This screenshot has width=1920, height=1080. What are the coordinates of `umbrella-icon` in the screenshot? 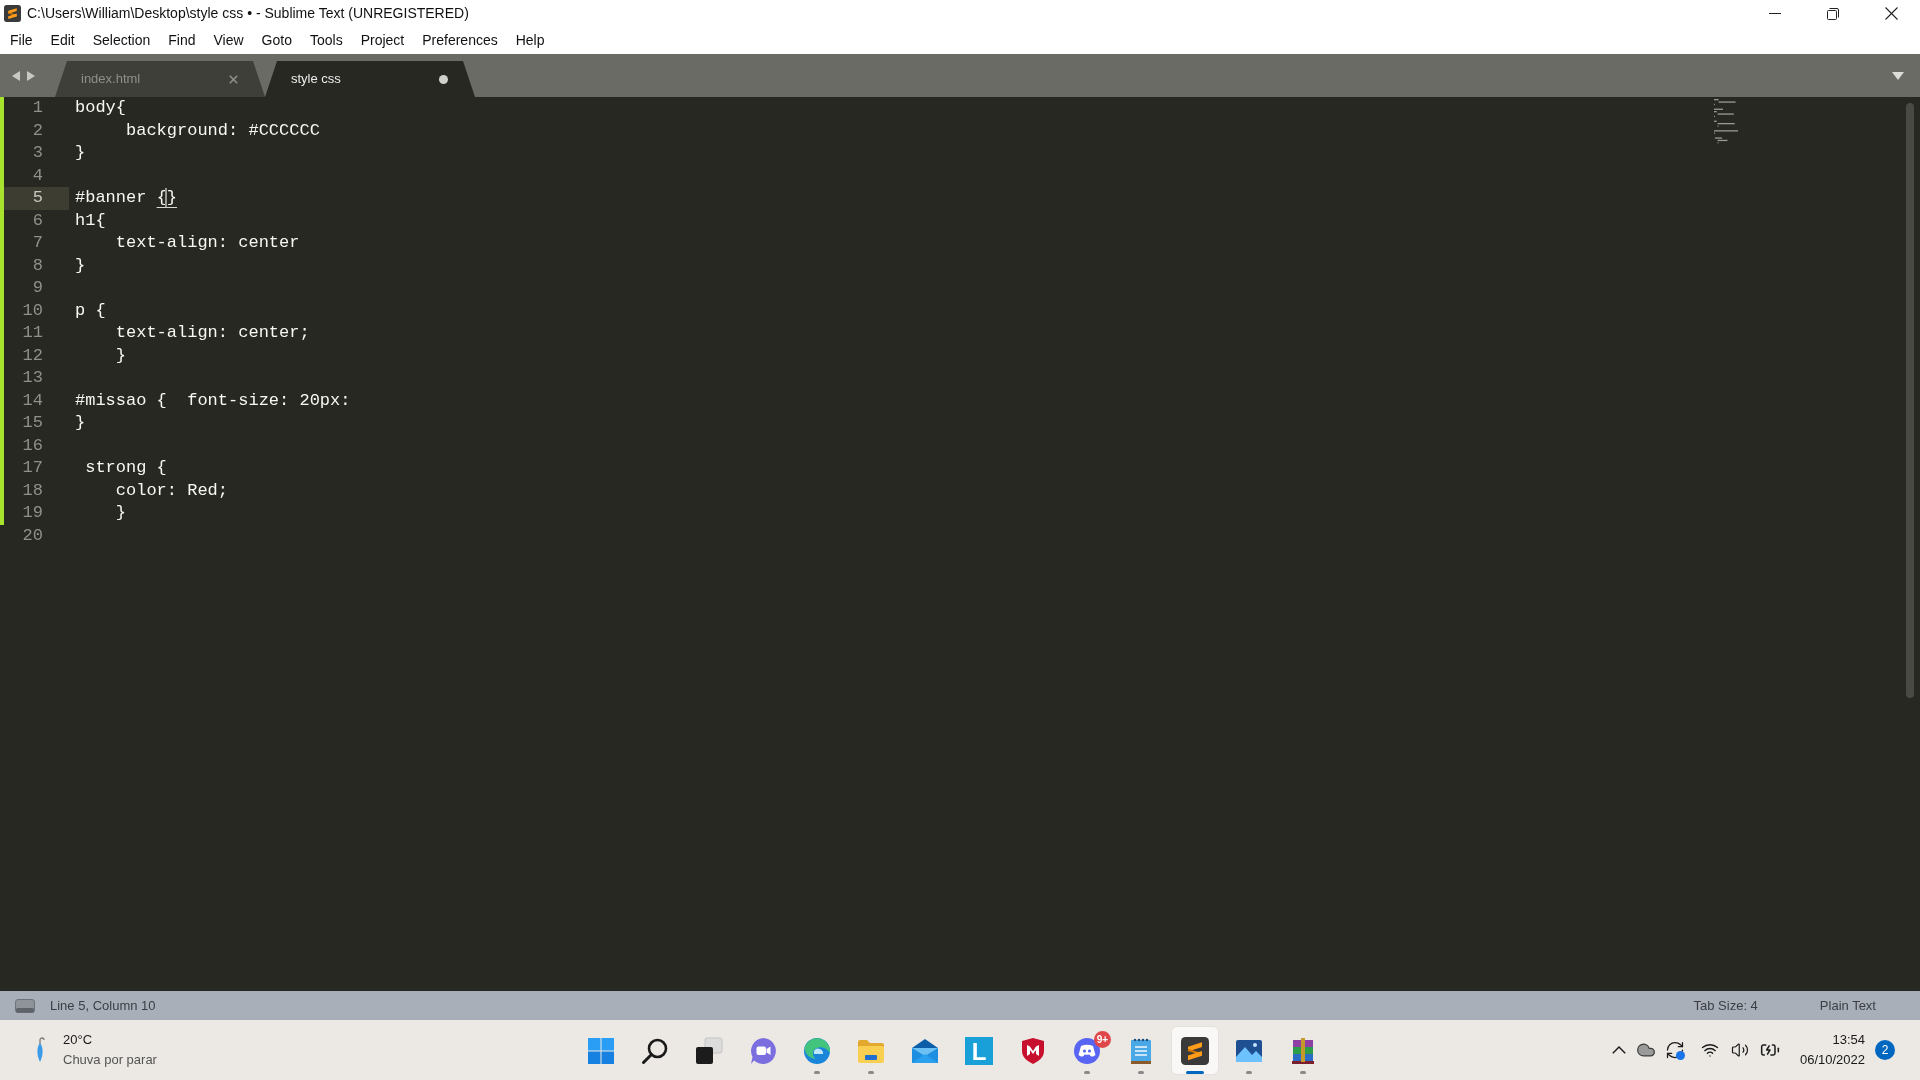 It's located at (40, 1050).